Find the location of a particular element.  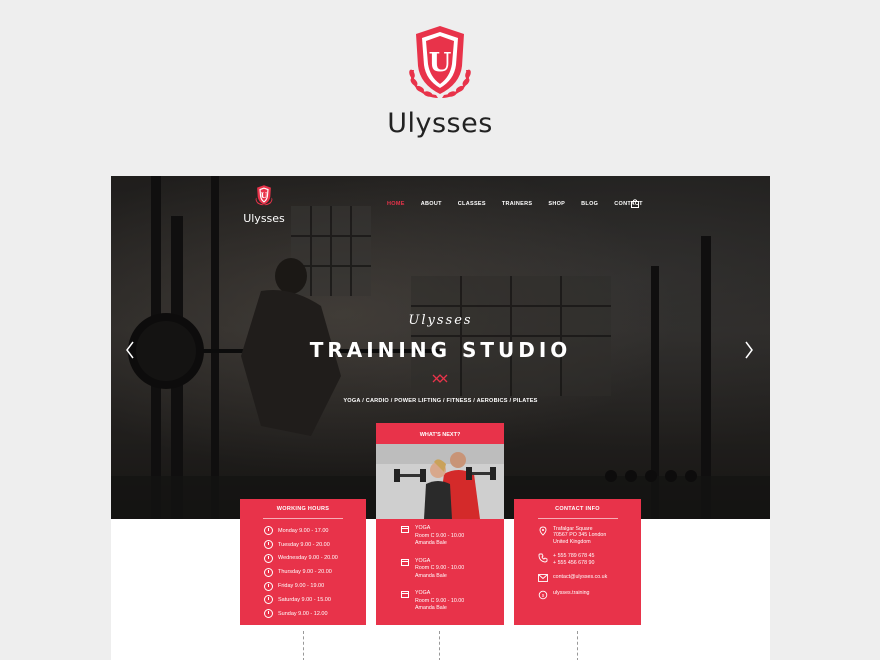

brand-name: Ulysses is located at coordinates (440, 123).